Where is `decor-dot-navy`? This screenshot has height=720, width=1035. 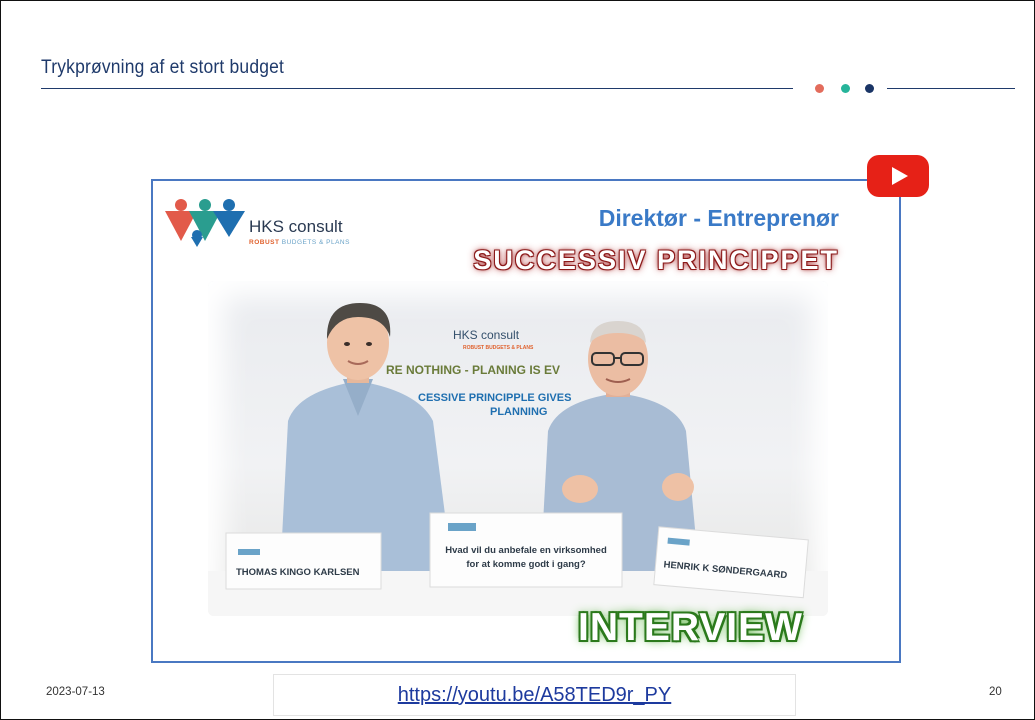 decor-dot-navy is located at coordinates (869, 88).